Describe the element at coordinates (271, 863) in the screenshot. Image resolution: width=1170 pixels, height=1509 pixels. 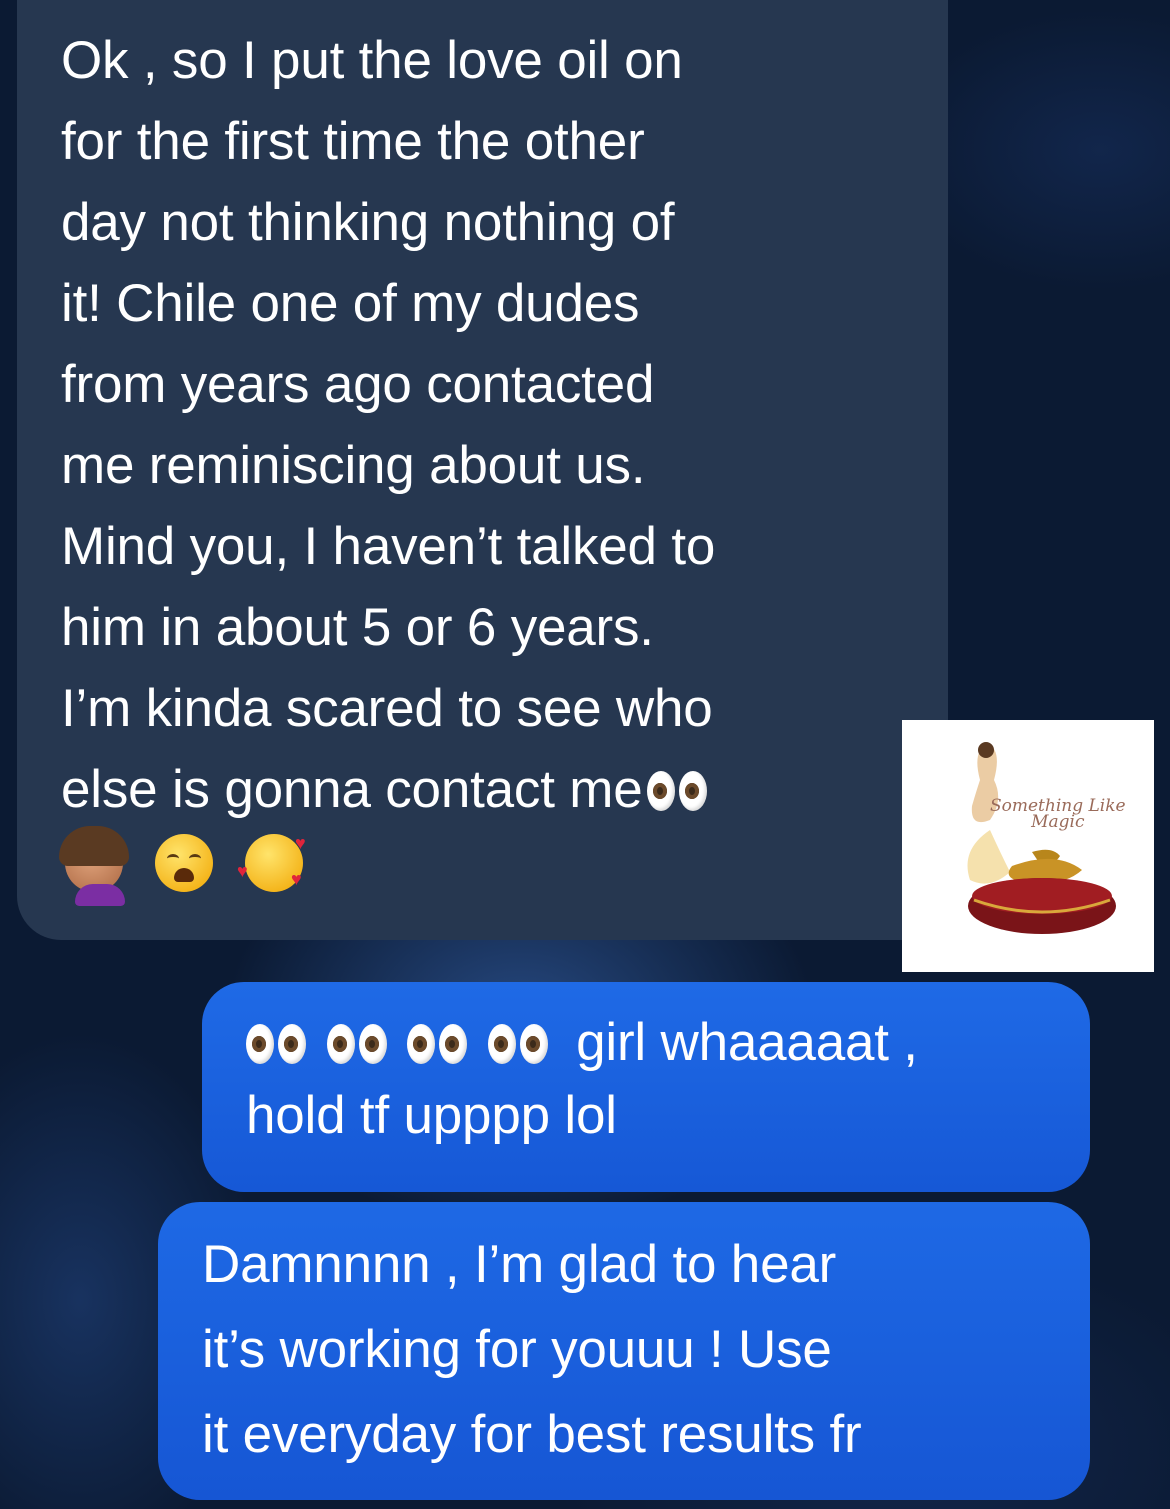
I see `smiling-face-with-hearts-icon: ♥ ♥ ♥` at that location.